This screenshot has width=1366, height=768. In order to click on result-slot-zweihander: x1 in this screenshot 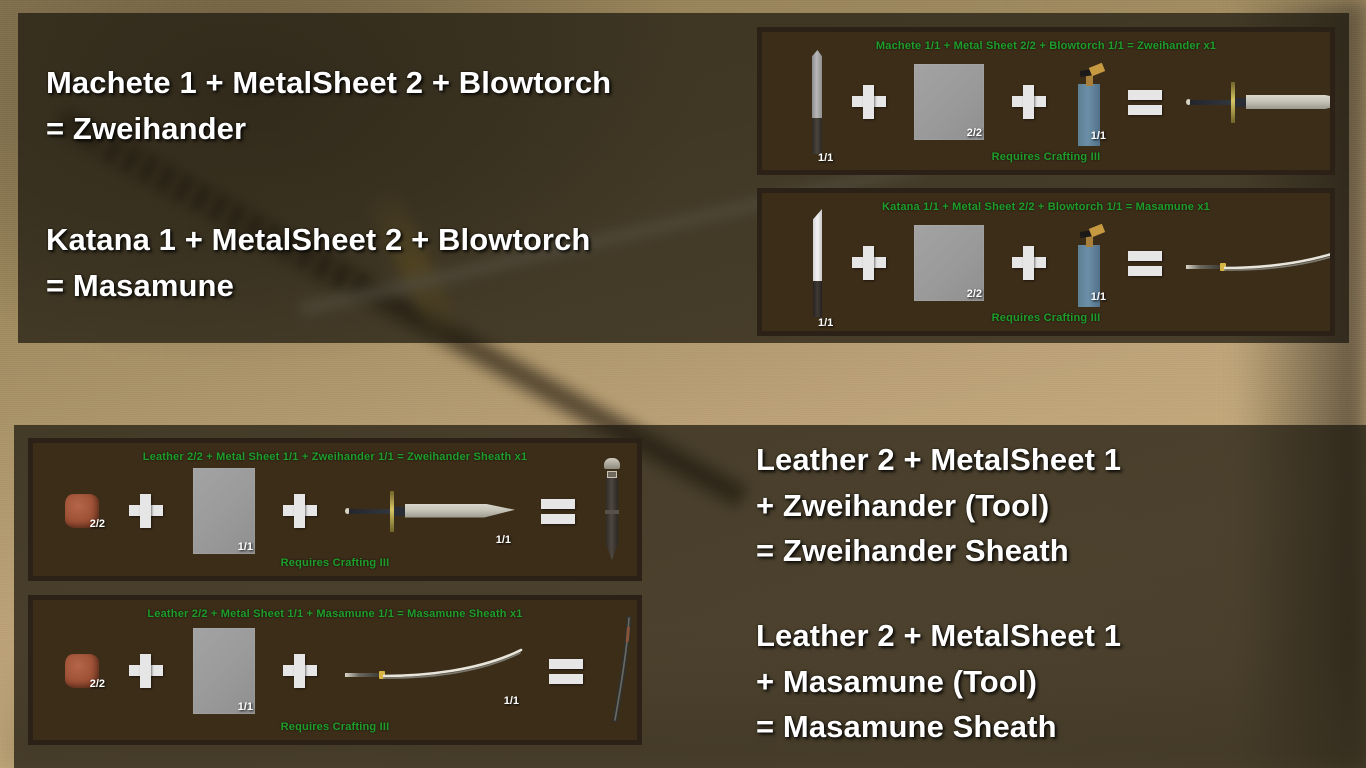, I will do `click(1258, 102)`.